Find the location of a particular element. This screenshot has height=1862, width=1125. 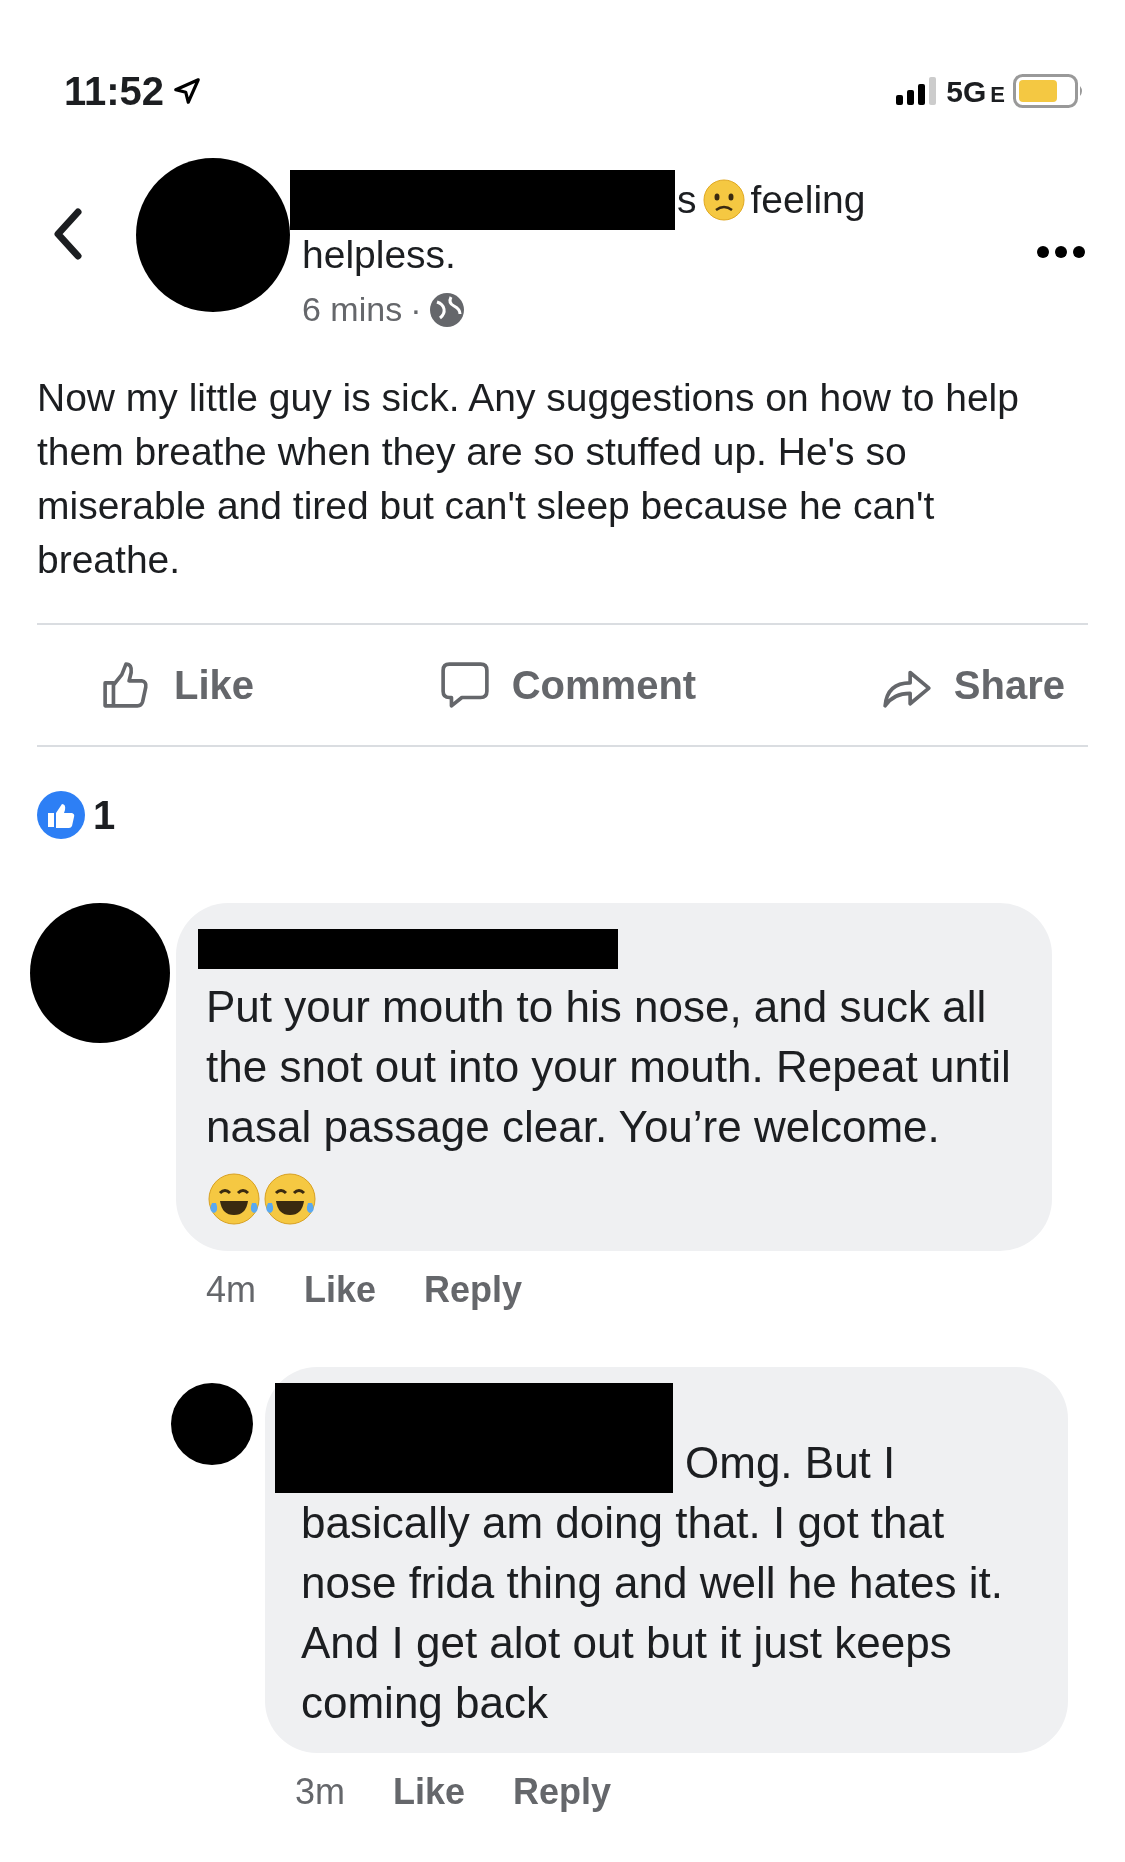

name-fragment: s is located at coordinates (687, 200).